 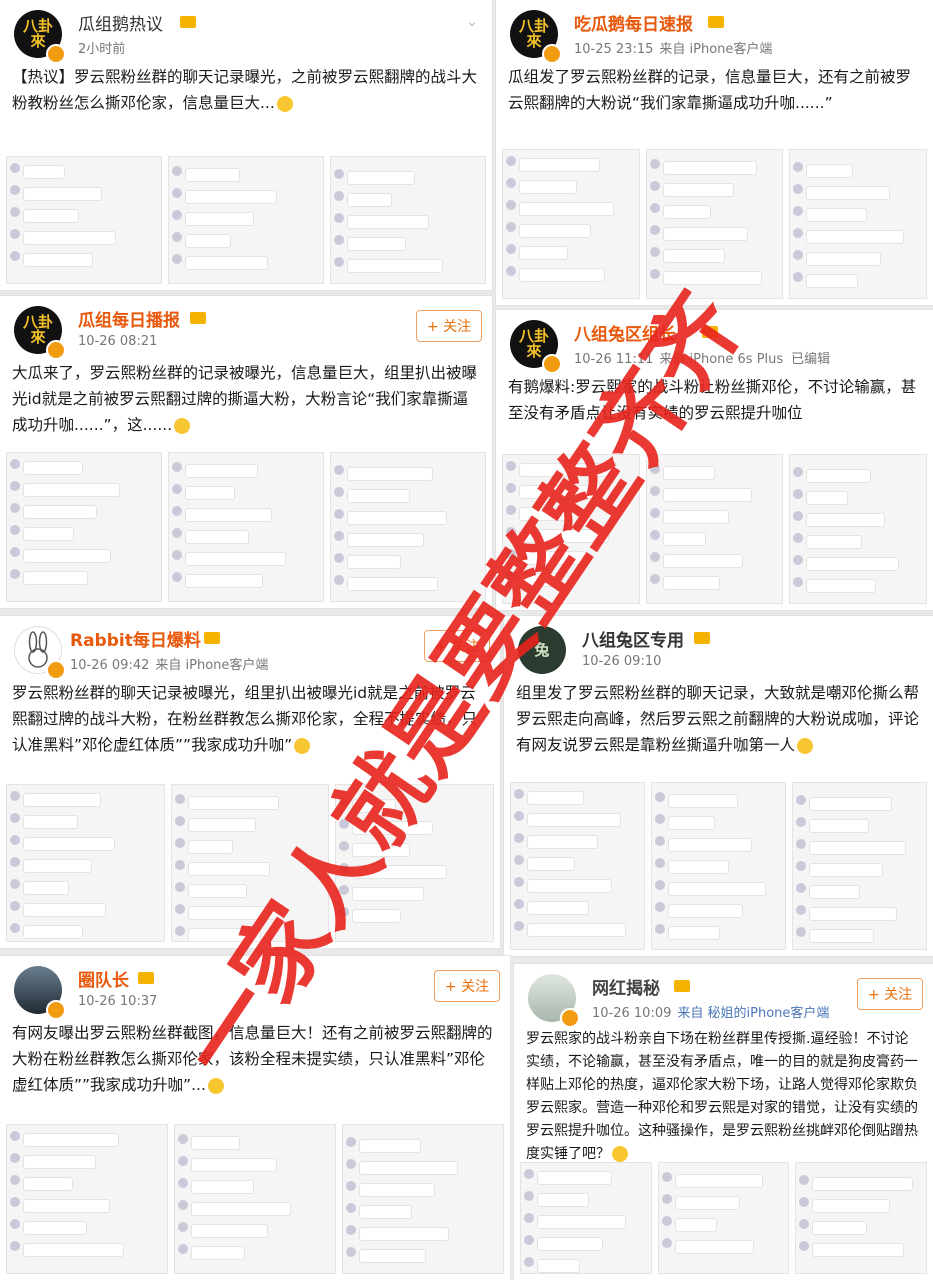 What do you see at coordinates (633, 638) in the screenshot?
I see `username: 八组兔区专用` at bounding box center [633, 638].